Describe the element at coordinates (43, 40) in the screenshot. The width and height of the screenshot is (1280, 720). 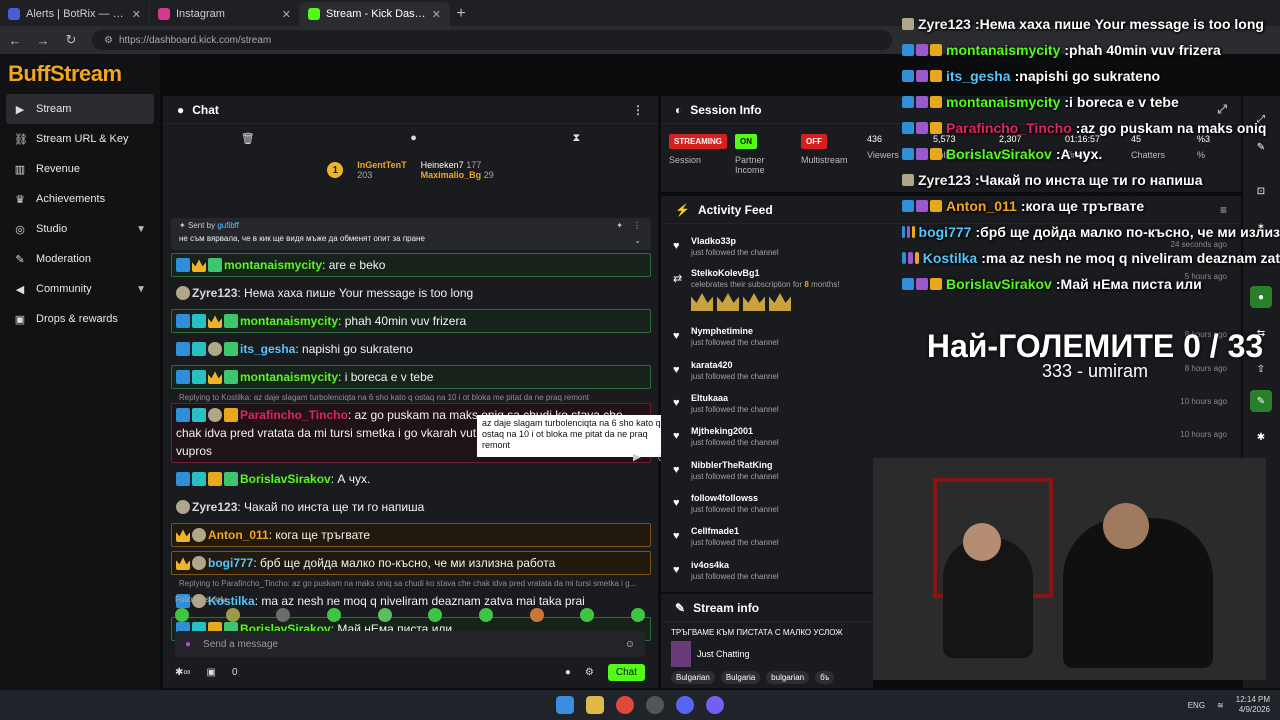
I see `forward-icon: →` at that location.